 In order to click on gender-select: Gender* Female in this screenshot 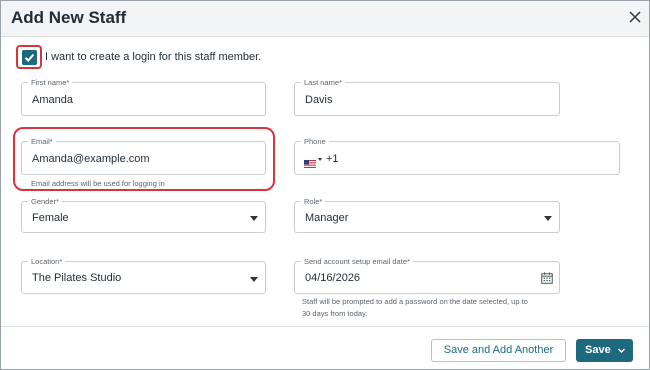, I will do `click(143, 215)`.